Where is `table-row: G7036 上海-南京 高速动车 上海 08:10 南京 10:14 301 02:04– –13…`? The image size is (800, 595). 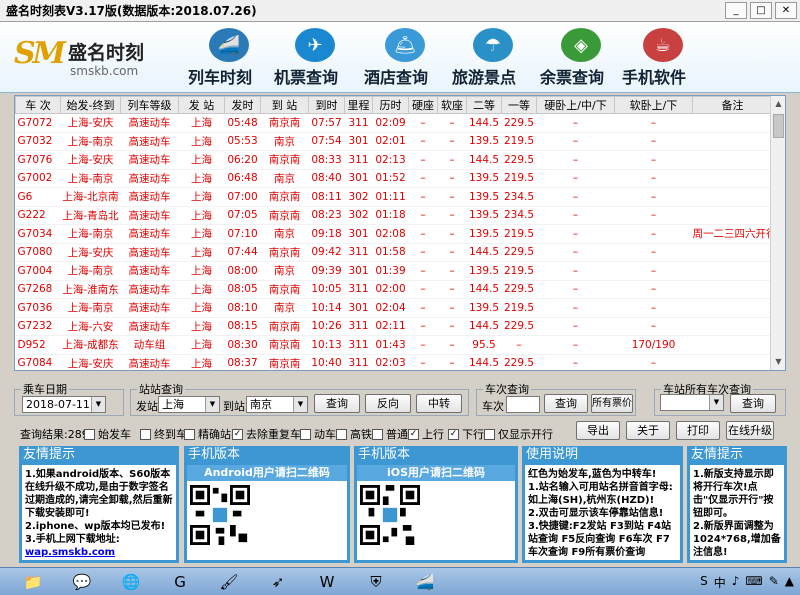
table-row: G7036 上海-南京 高速动车 上海 08:10 南京 10:14 301 02:04– –13… is located at coordinates (394, 308).